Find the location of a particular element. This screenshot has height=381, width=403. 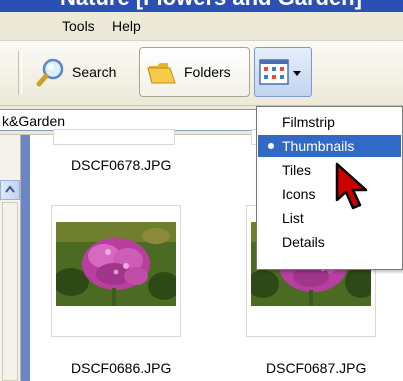

scroll-up-button is located at coordinates (10, 190).